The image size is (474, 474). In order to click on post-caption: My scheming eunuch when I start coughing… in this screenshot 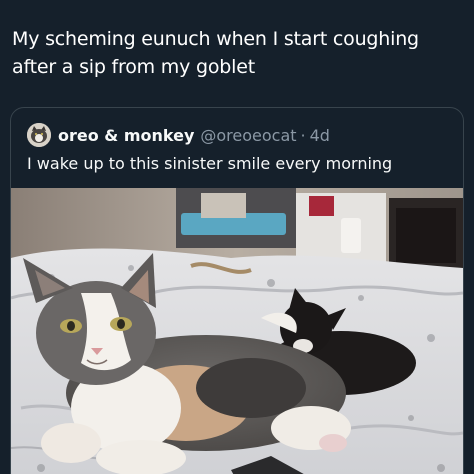, I will do `click(215, 53)`.